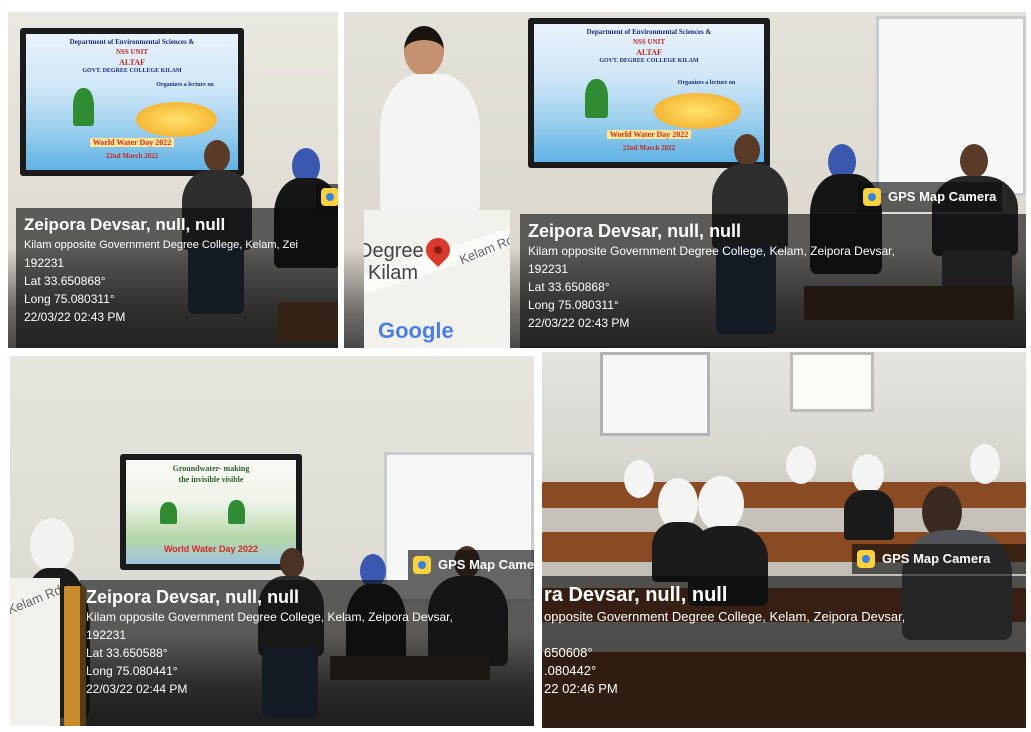  Describe the element at coordinates (127, 653) in the screenshot. I see `latitude: Lat 33.650588°` at that location.